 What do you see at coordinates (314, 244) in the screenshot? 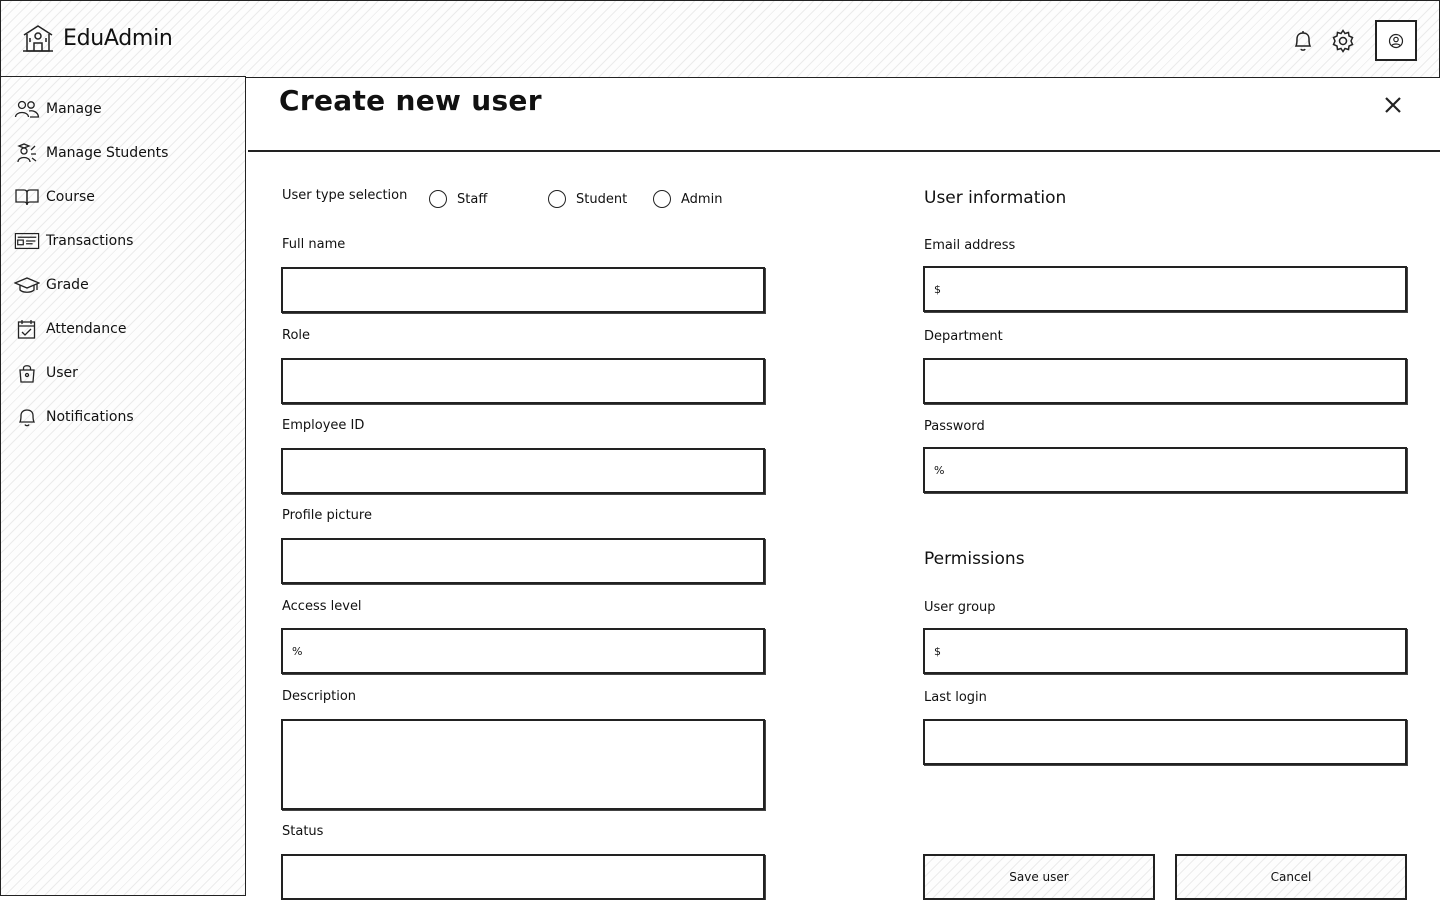
I see `full-name-label: Full name` at bounding box center [314, 244].